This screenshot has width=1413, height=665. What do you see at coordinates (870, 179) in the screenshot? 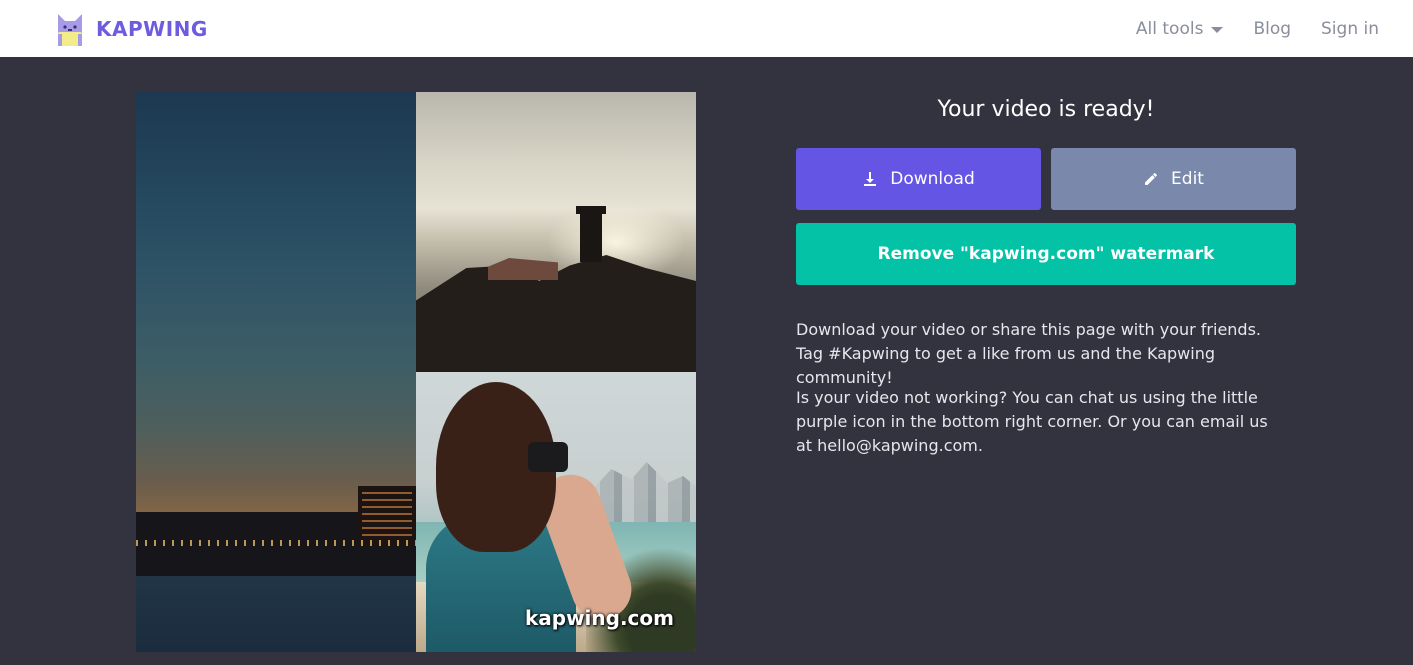
I see `download-icon` at bounding box center [870, 179].